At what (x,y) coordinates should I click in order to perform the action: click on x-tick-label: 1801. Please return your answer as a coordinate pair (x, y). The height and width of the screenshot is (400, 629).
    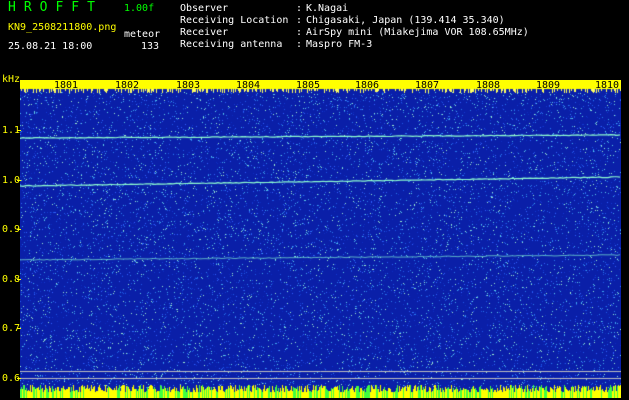
    Looking at the image, I should click on (66, 85).